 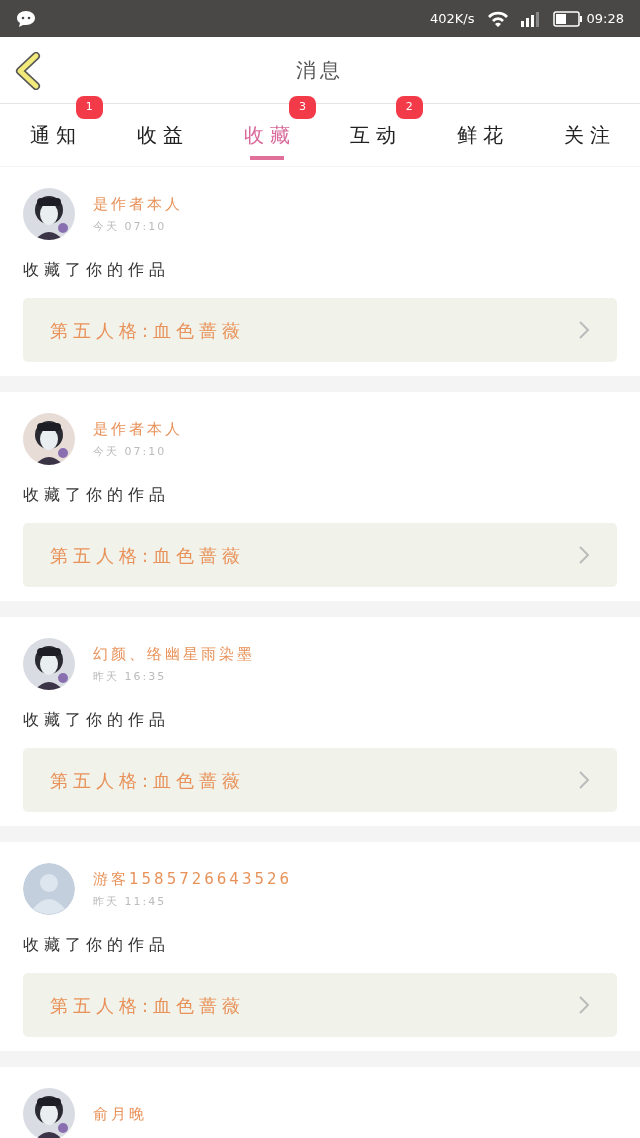 What do you see at coordinates (130, 677) in the screenshot?
I see `message-time: 昨天 16:35` at bounding box center [130, 677].